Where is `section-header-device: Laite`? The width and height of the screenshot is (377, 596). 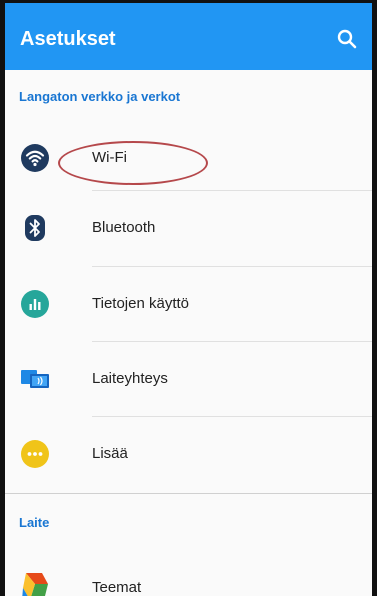
section-header-device: Laite is located at coordinates (34, 522).